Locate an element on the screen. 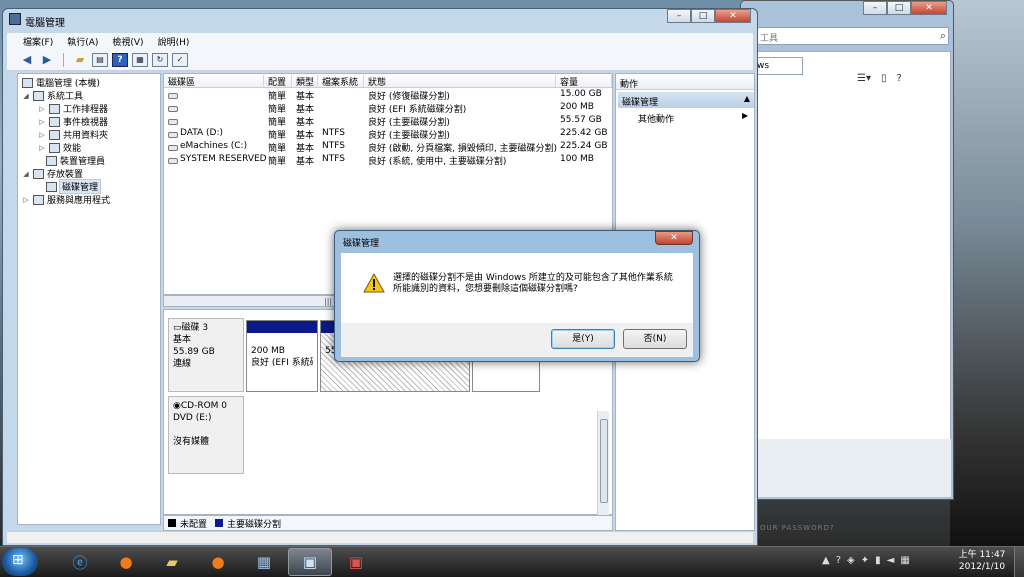 This screenshot has width=1024, height=577. volume-row: DATA (D:) 簡單 基本 NTFS 良好 (主要磁碟分割) 225.42 GB is located at coordinates (388, 134).